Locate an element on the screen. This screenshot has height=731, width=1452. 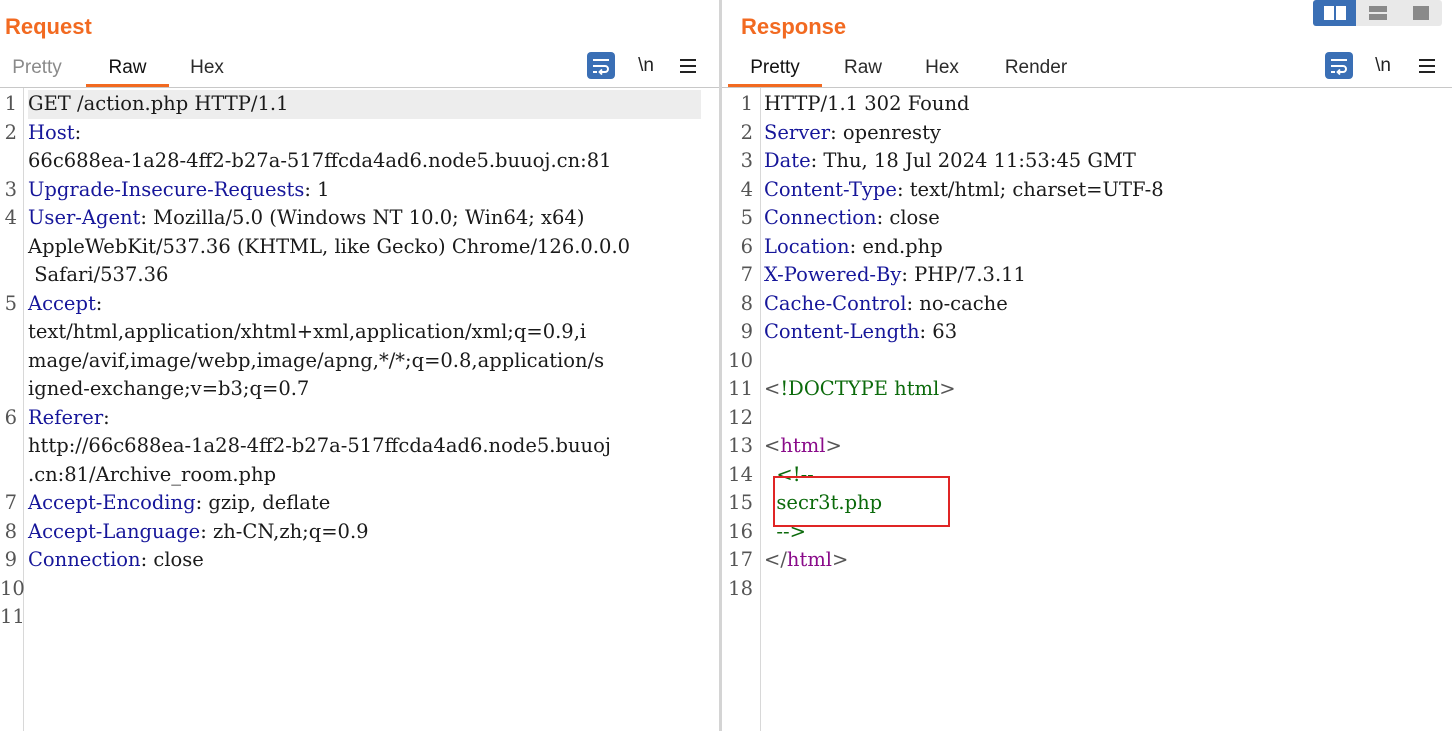
layout-top-bottom-icon is located at coordinates (1377, 13).